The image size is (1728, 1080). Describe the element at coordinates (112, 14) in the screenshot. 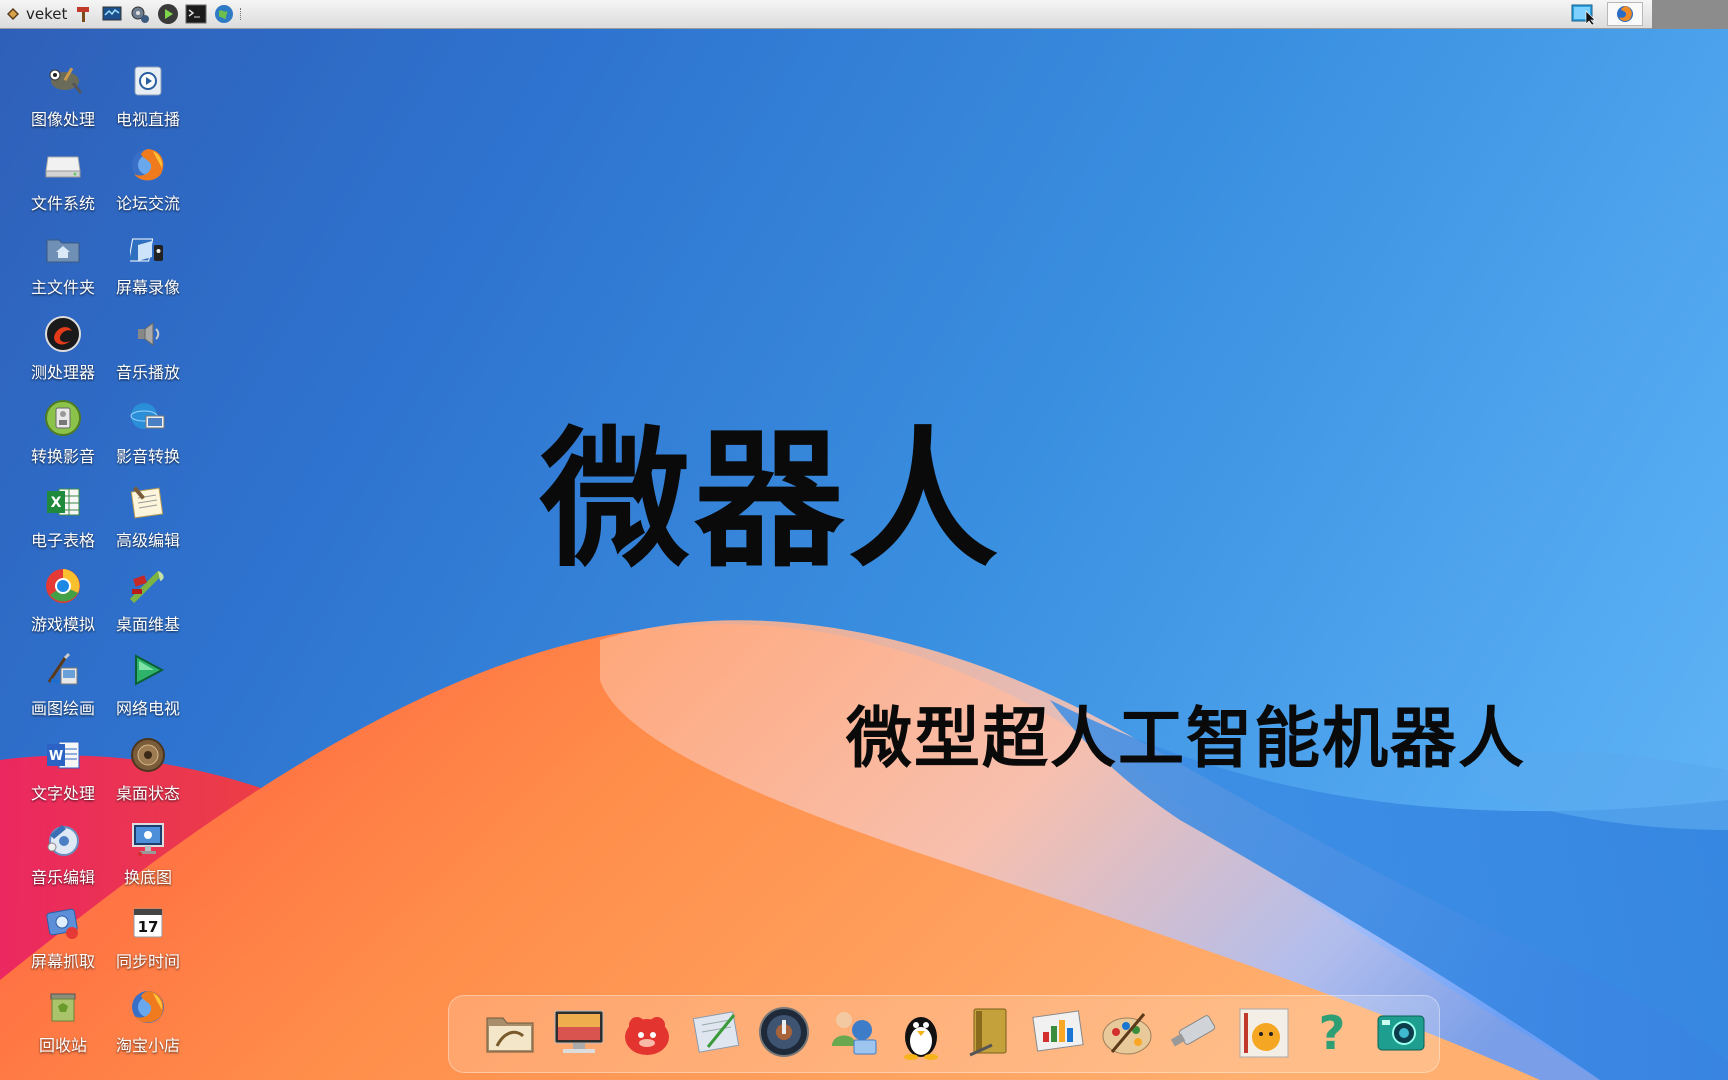

I see `monitor-icon` at that location.